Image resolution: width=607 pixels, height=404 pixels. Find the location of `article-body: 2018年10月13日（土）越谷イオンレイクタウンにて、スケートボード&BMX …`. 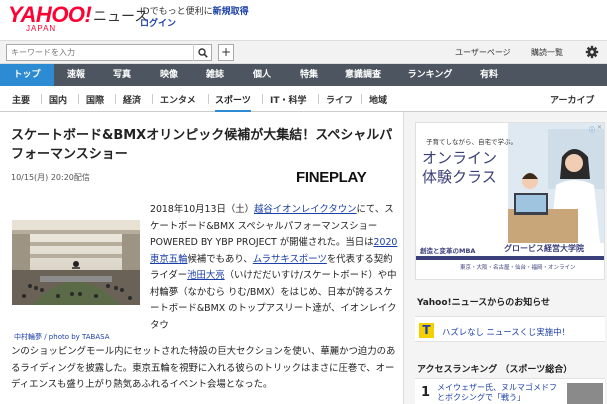

article-body: 2018年10月13日（土）越谷イオンレイクタウンにて、スケートボード&BMX … is located at coordinates (274, 268).